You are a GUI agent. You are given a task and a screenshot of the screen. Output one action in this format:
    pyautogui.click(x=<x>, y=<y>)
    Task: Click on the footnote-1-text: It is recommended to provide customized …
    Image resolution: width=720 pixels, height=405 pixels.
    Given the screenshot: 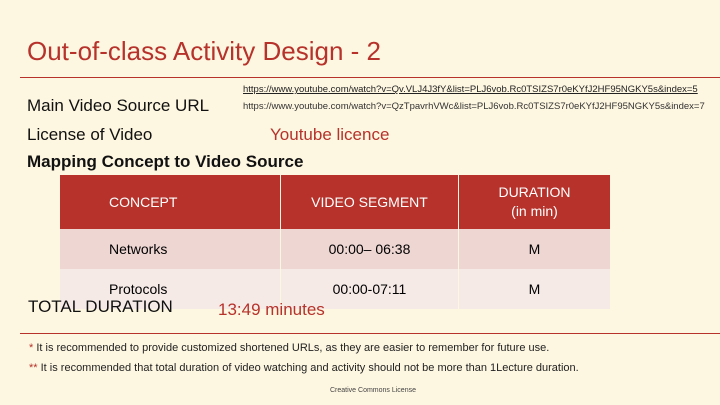 What is the action you would take?
    pyautogui.click(x=291, y=348)
    